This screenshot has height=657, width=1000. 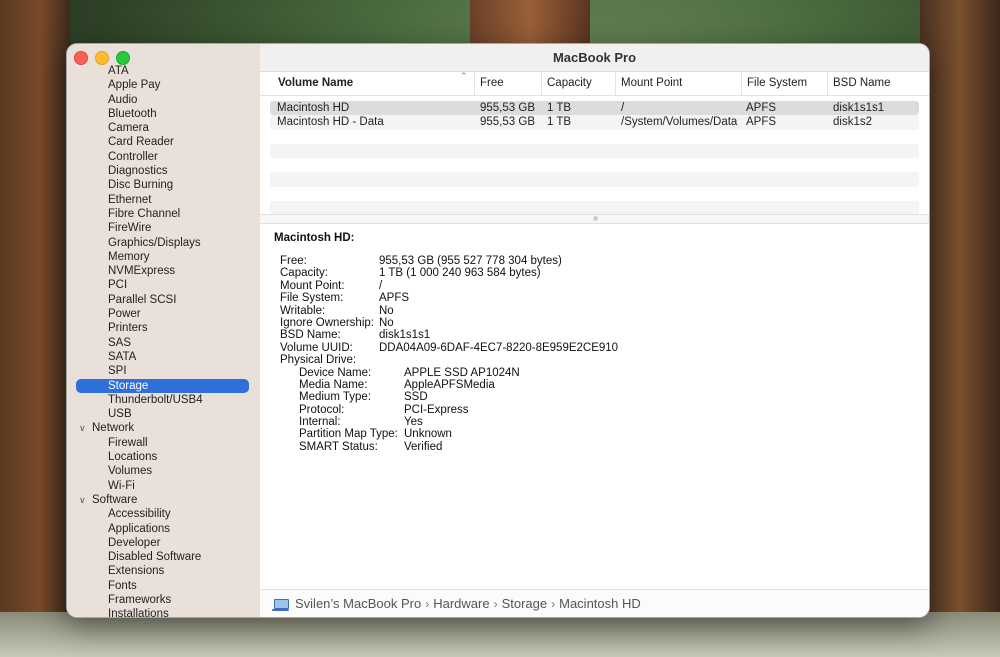 What do you see at coordinates (596, 261) in the screenshot?
I see `detail-row: Free: 955,53 GB (955 527 778 304 bytes)` at bounding box center [596, 261].